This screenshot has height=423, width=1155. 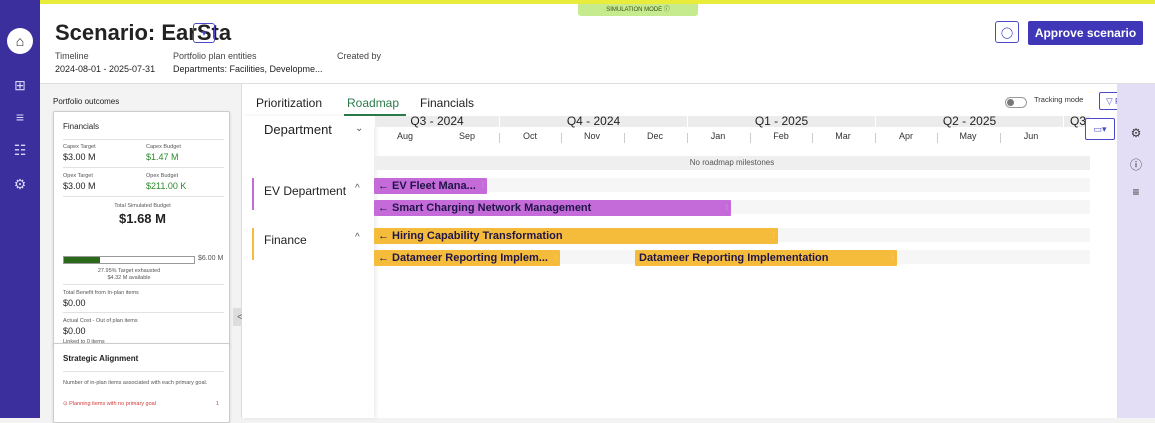 What do you see at coordinates (142, 218) in the screenshot?
I see `total-budget-value: $1.68 M` at bounding box center [142, 218].